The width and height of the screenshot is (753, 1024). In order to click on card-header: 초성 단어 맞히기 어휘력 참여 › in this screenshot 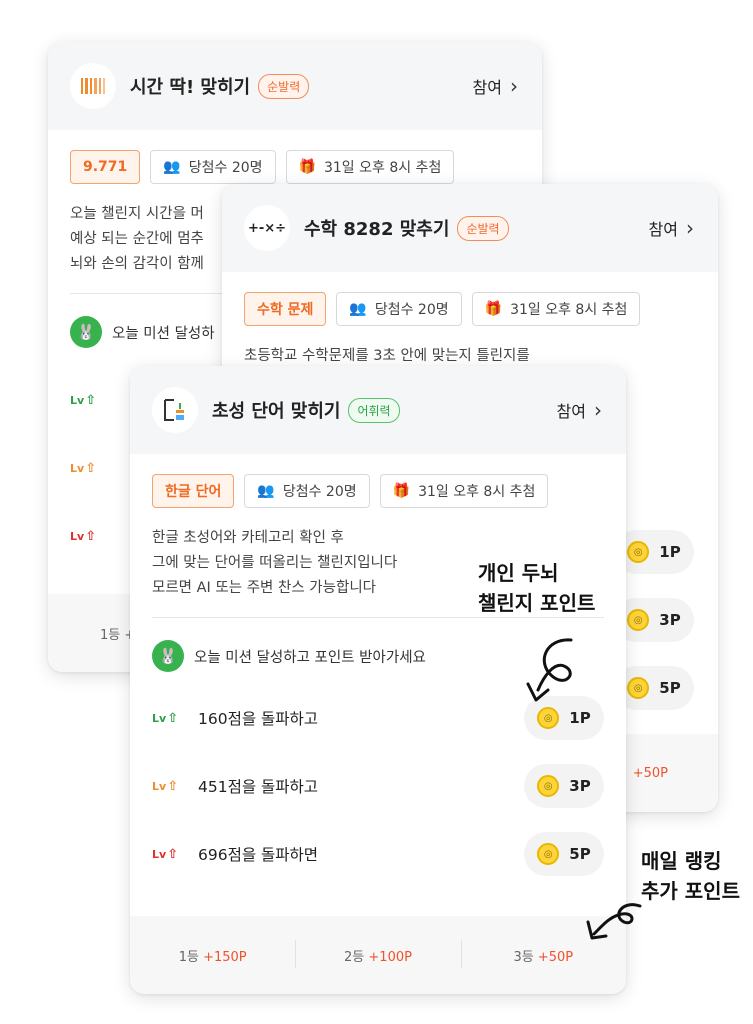, I will do `click(378, 410)`.